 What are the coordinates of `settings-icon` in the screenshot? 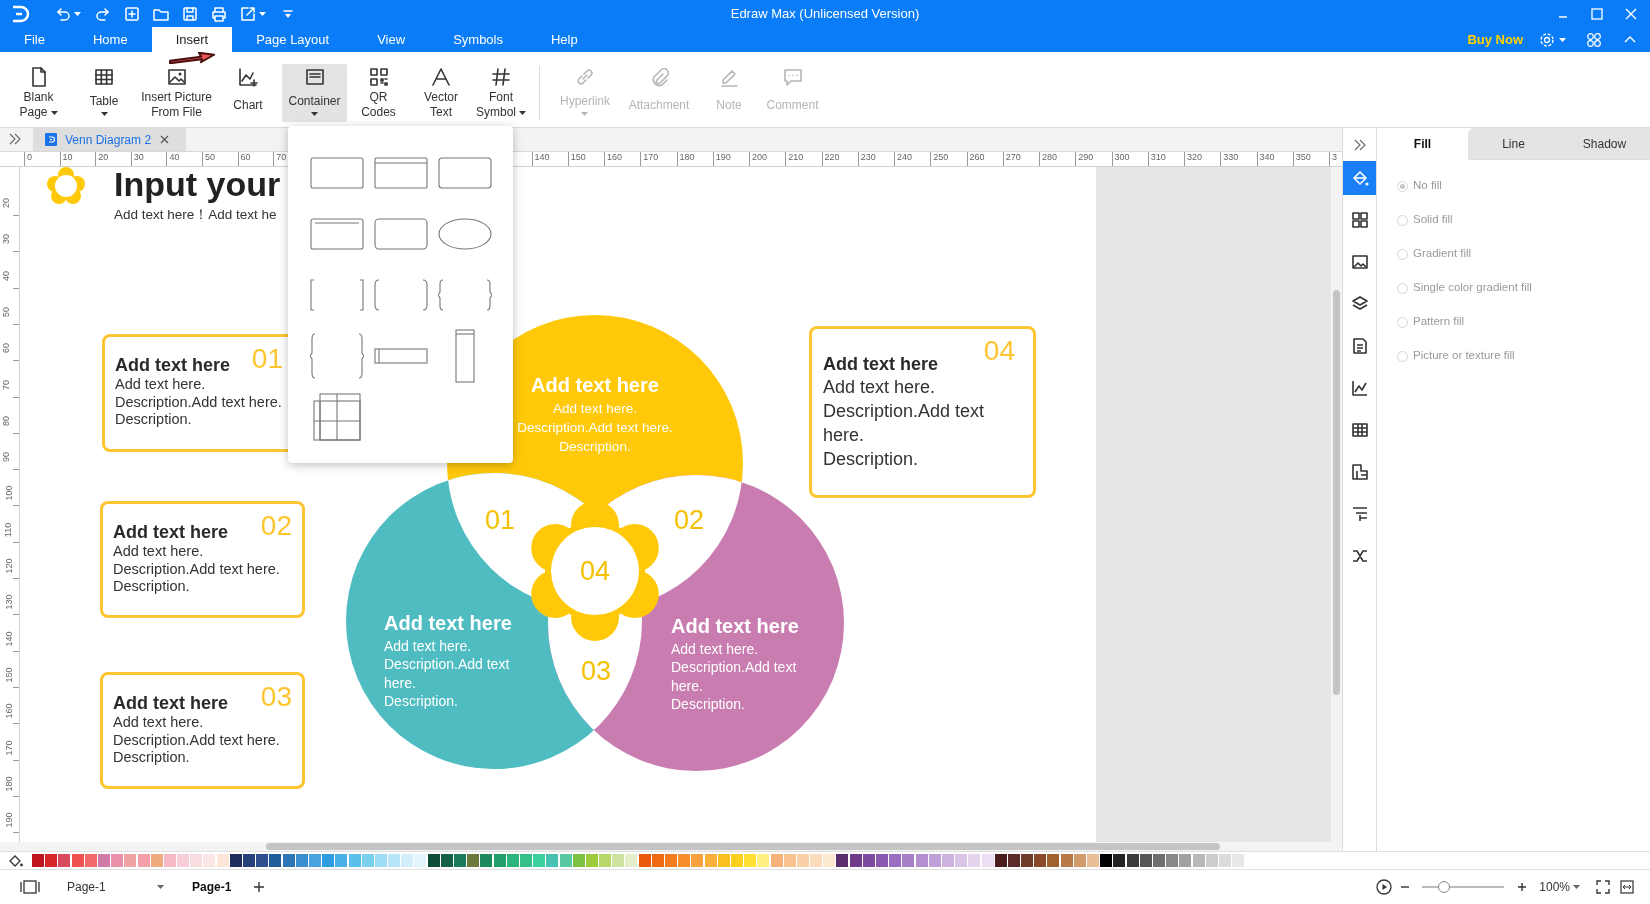 It's located at (1547, 39).